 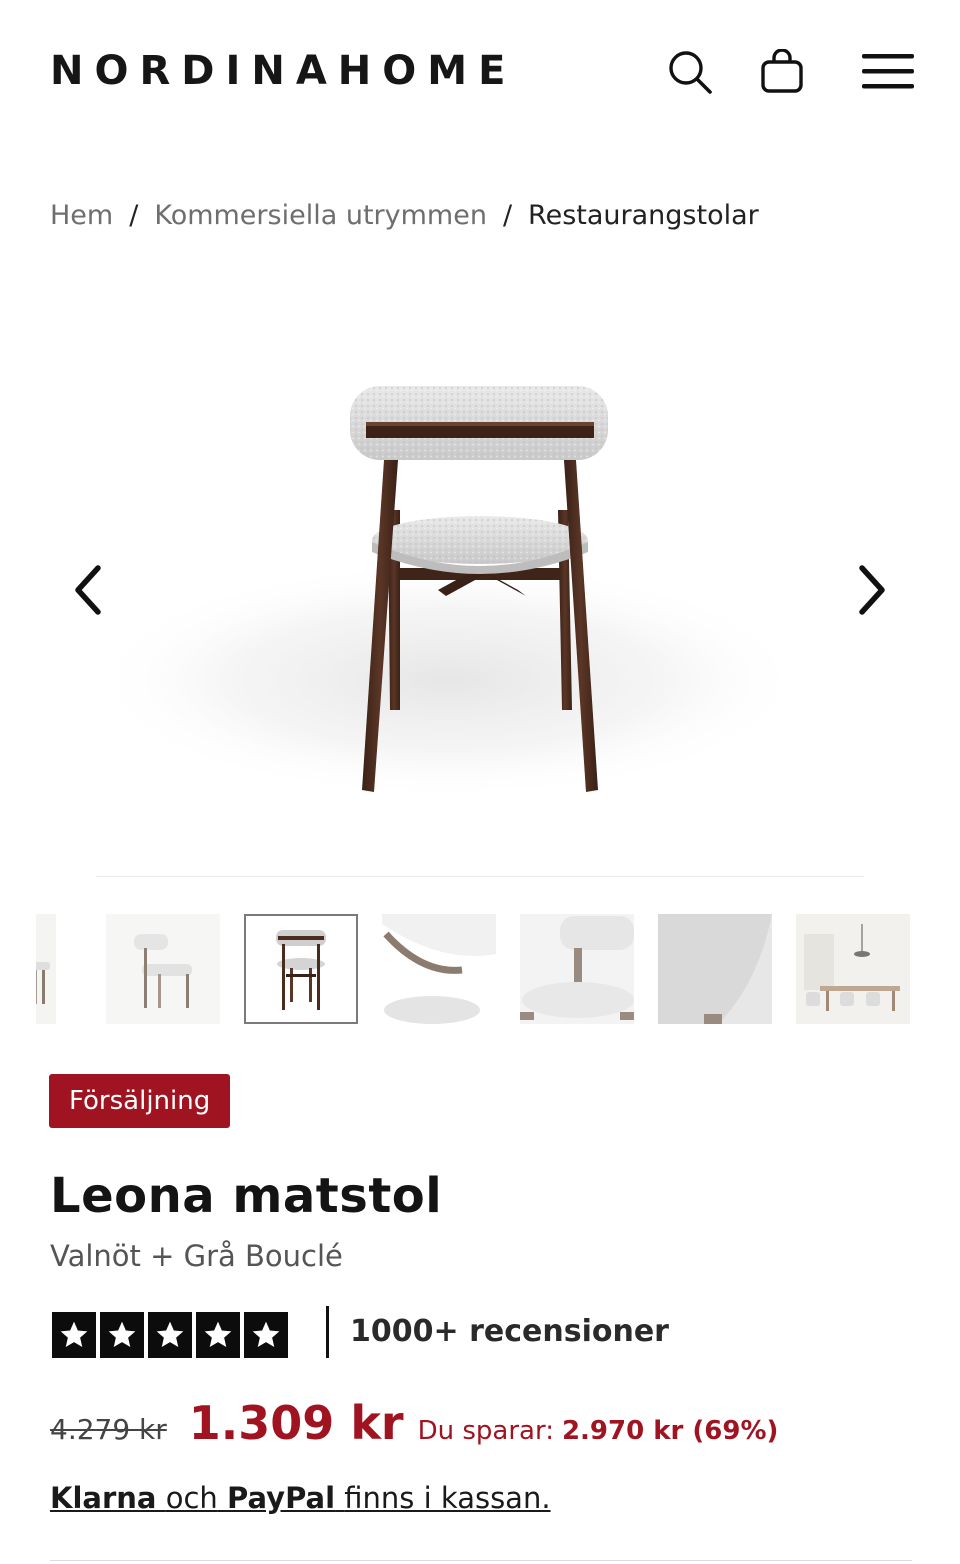 What do you see at coordinates (108, 1429) in the screenshot?
I see `original-price: 4.279 kr` at bounding box center [108, 1429].